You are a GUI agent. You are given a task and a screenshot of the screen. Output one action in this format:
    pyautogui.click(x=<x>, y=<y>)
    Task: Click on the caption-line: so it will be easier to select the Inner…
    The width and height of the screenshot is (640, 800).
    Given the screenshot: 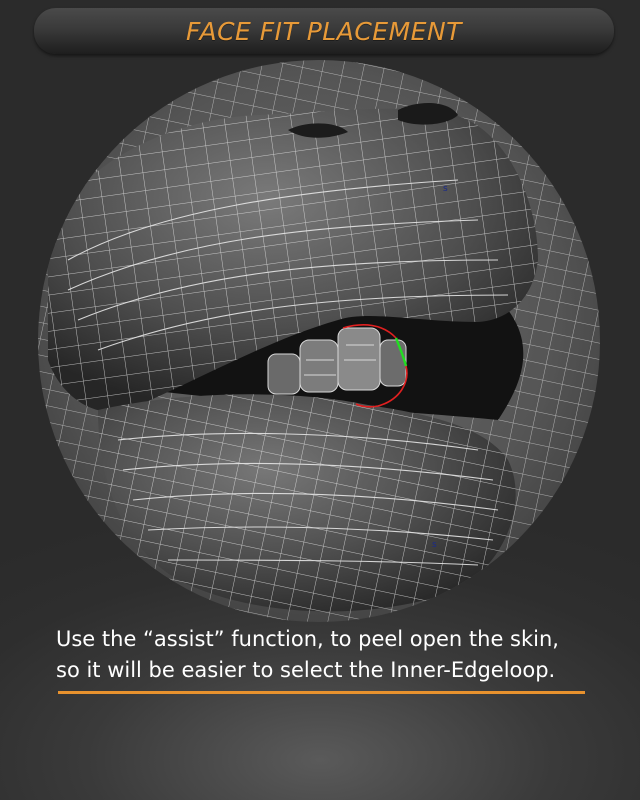 What is the action you would take?
    pyautogui.click(x=306, y=670)
    